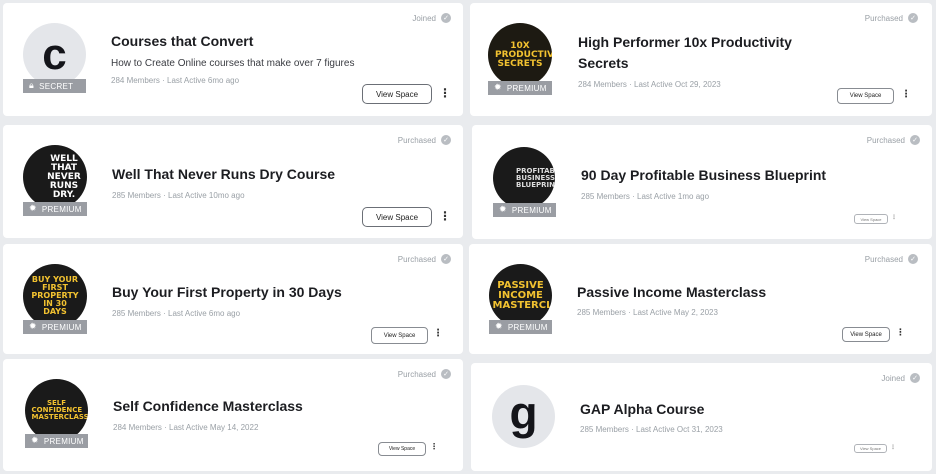 The width and height of the screenshot is (936, 474). I want to click on space-avatar: PROFITABLE BUSINESS BLUEPRINT, so click(524, 178).